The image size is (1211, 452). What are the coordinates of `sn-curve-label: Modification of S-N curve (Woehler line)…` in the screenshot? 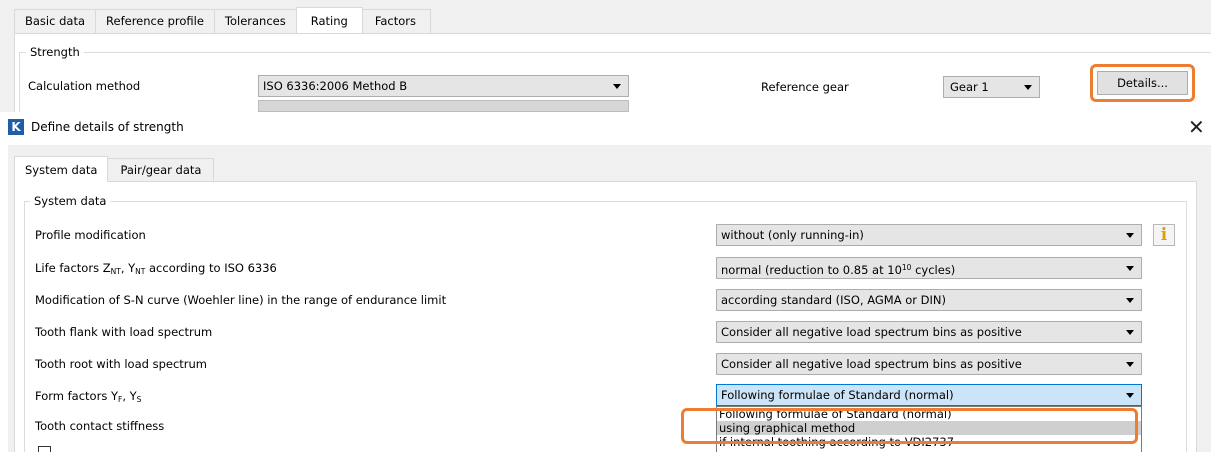 It's located at (241, 300).